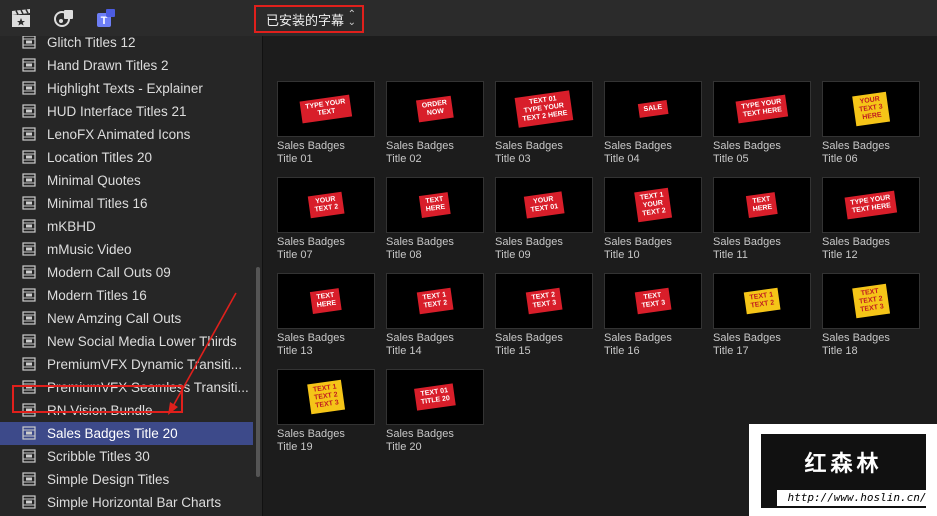 The image size is (937, 516). Describe the element at coordinates (134, 502) in the screenshot. I see `sidebar-item-label: Simple Horizontal Bar Charts` at that location.